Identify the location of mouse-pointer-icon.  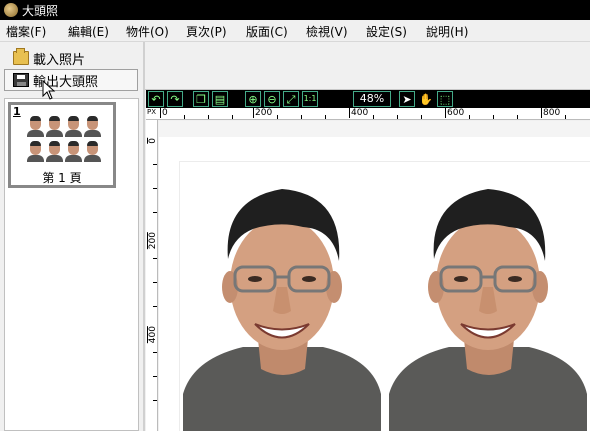
(49, 90).